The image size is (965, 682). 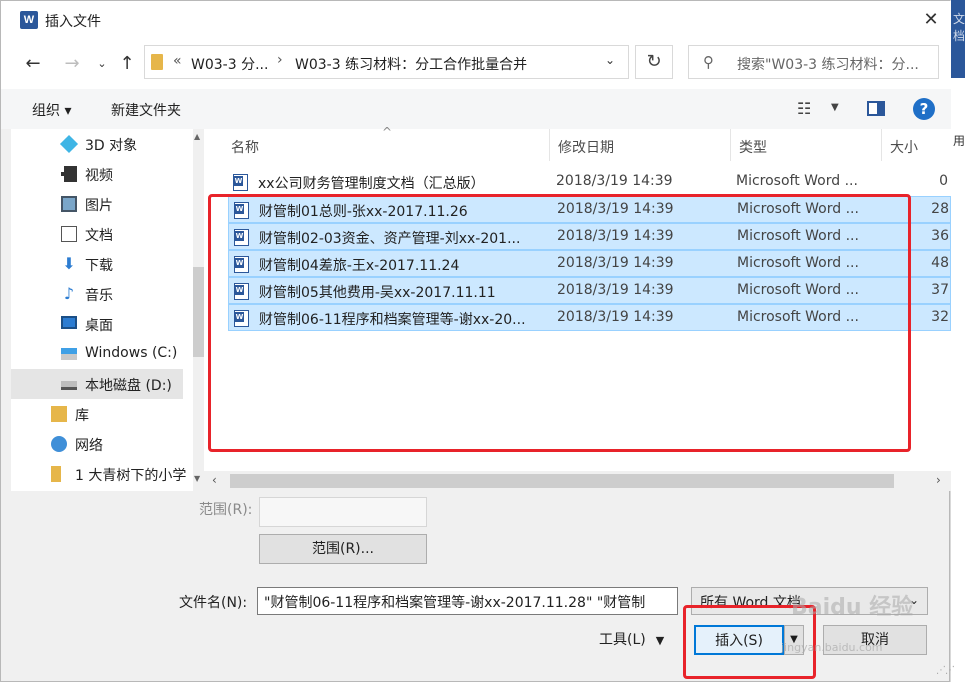 I want to click on file-date: 2018/3/19 14:39, so click(x=614, y=181).